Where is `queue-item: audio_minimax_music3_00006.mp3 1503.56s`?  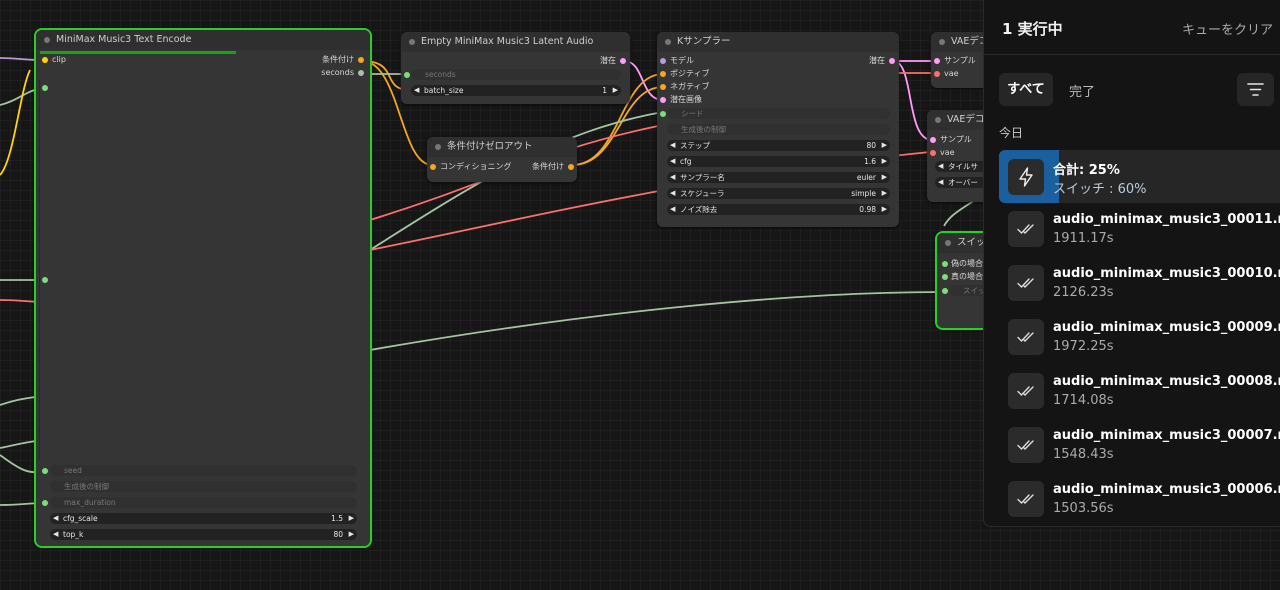
queue-item: audio_minimax_music3_00006.mp3 1503.56s is located at coordinates (1139, 500).